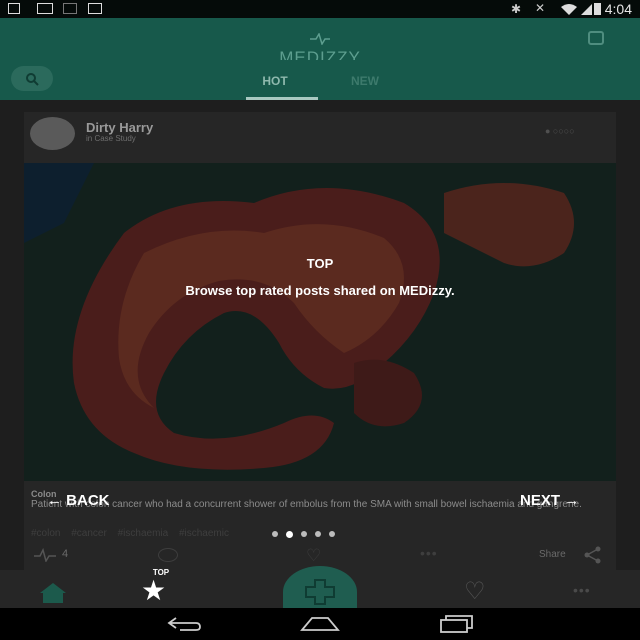 This screenshot has height=640, width=640. Describe the element at coordinates (45, 555) in the screenshot. I see `pulse-icon` at that location.